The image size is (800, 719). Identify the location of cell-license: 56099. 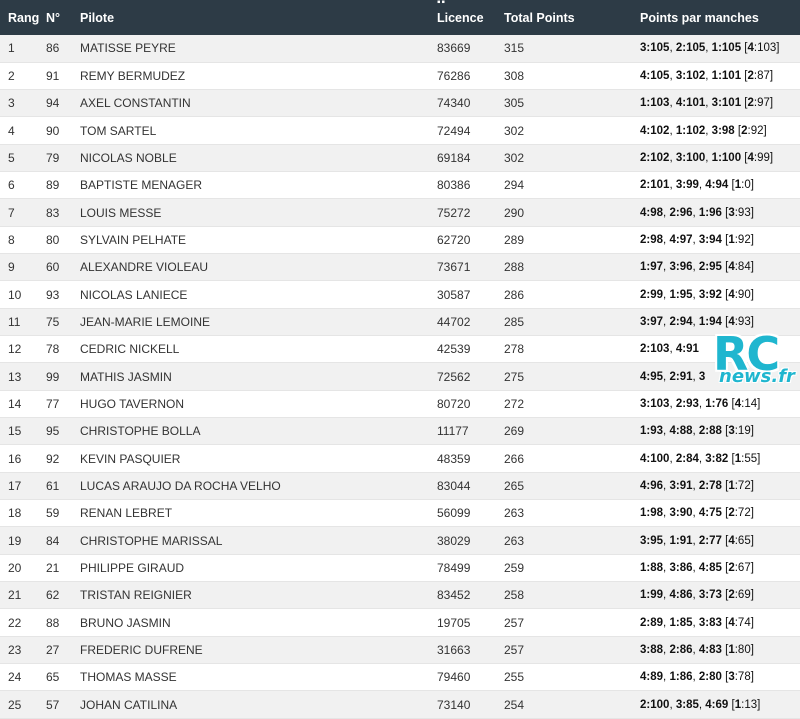
(462, 513).